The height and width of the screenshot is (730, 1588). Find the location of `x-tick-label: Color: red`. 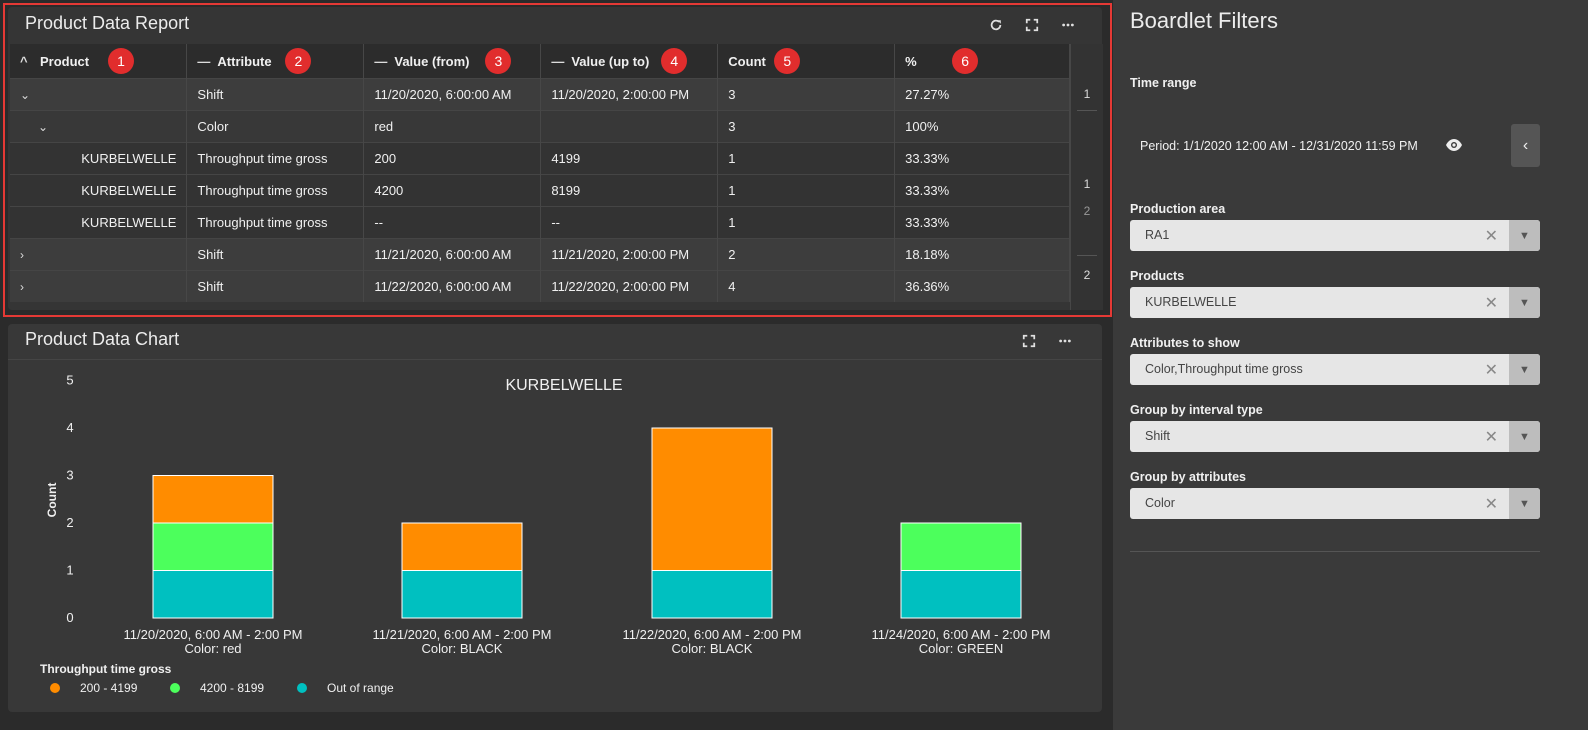

x-tick-label: Color: red is located at coordinates (212, 648).